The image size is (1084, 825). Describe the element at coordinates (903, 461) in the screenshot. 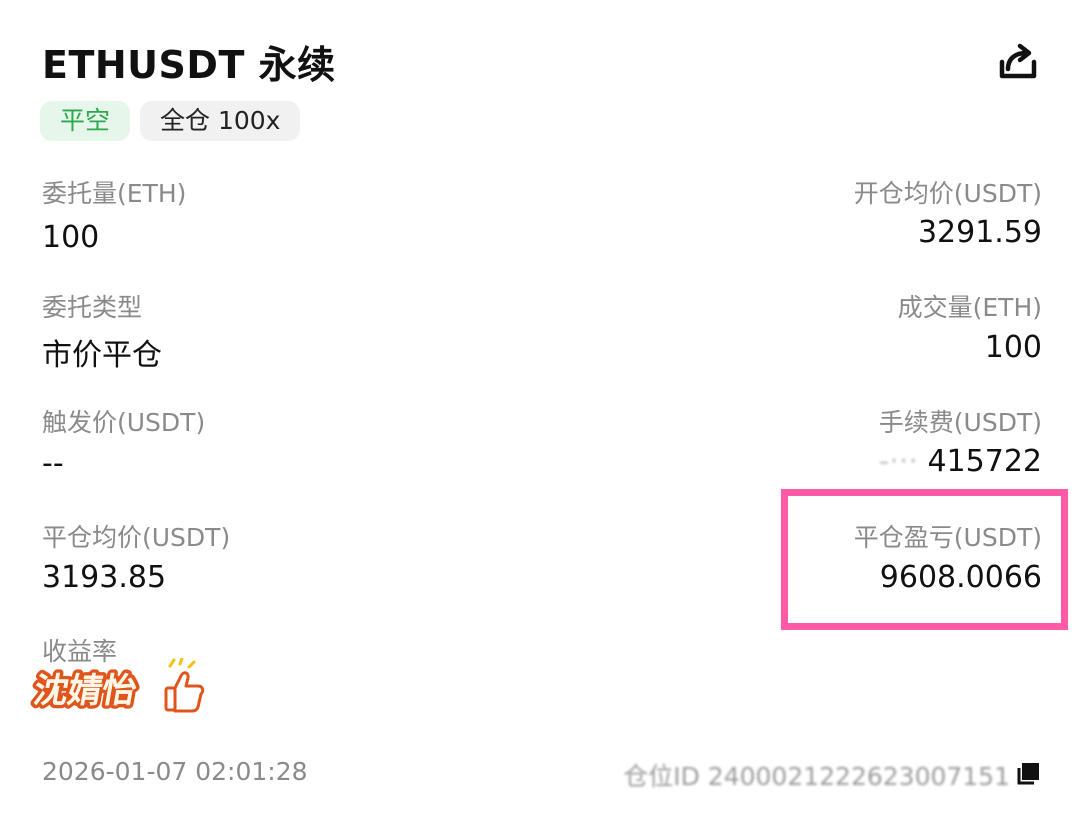

I see `fee-blurred-prefix: -···` at that location.